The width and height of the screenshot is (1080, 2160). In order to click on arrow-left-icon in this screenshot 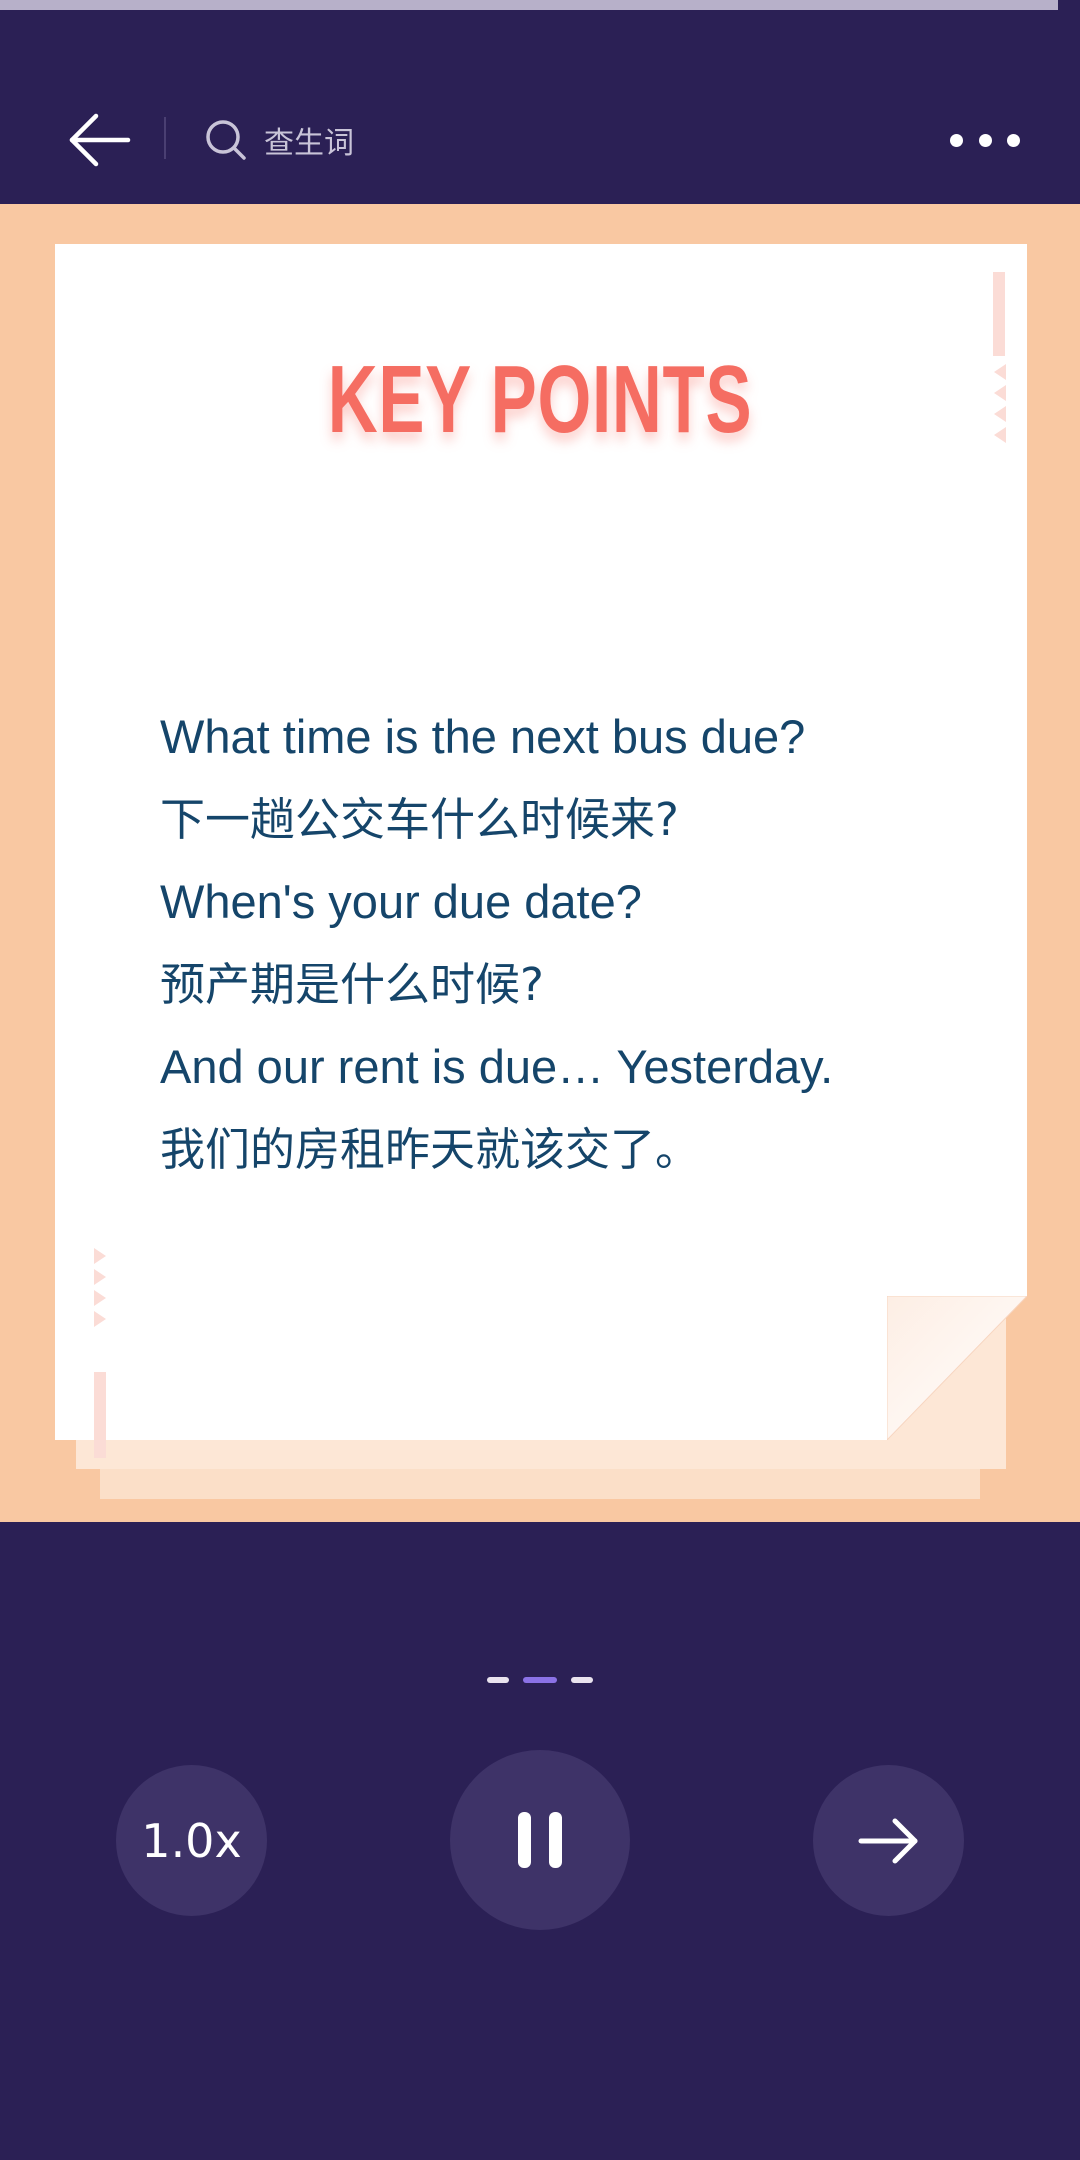, I will do `click(100, 140)`.